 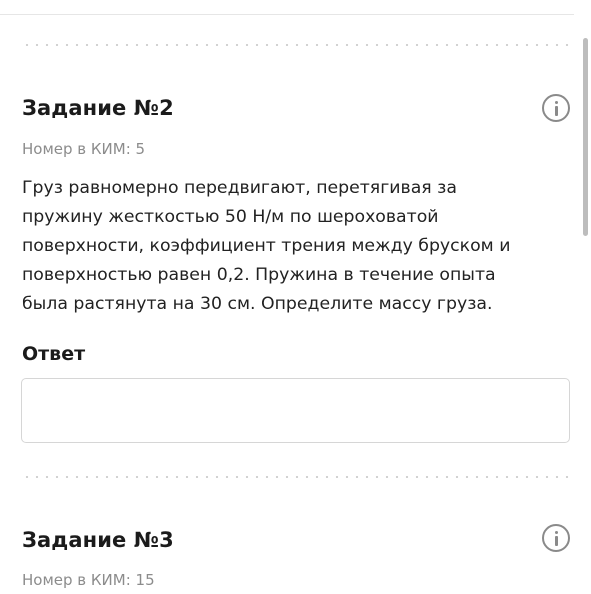 I want to click on top-divider, so click(x=287, y=14).